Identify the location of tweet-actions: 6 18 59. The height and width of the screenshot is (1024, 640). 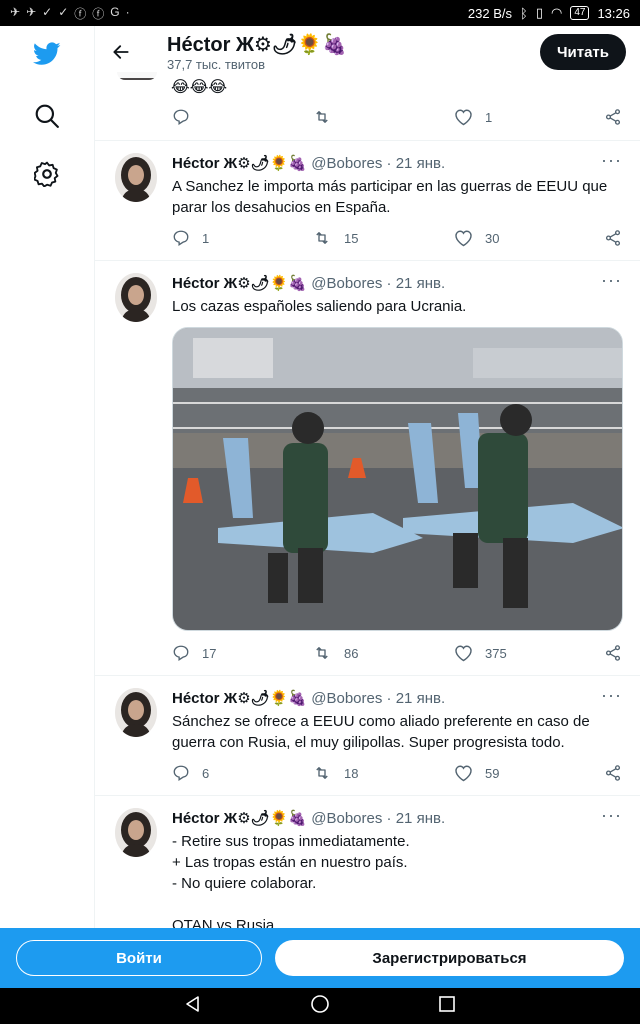
(398, 776).